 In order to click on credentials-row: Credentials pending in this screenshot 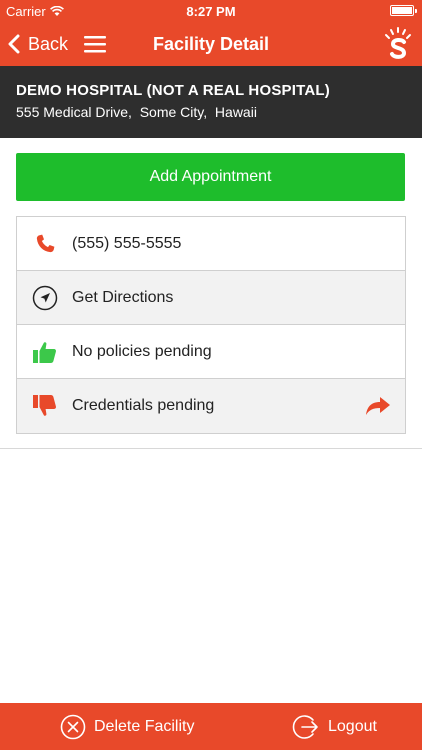, I will do `click(211, 406)`.